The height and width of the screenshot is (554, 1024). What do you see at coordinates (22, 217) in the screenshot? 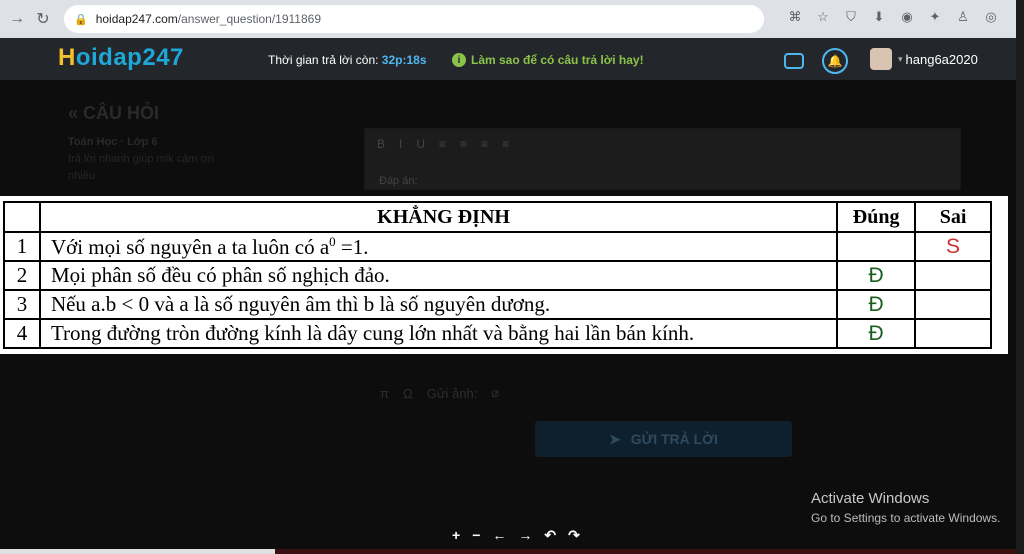
I see `header-number` at bounding box center [22, 217].